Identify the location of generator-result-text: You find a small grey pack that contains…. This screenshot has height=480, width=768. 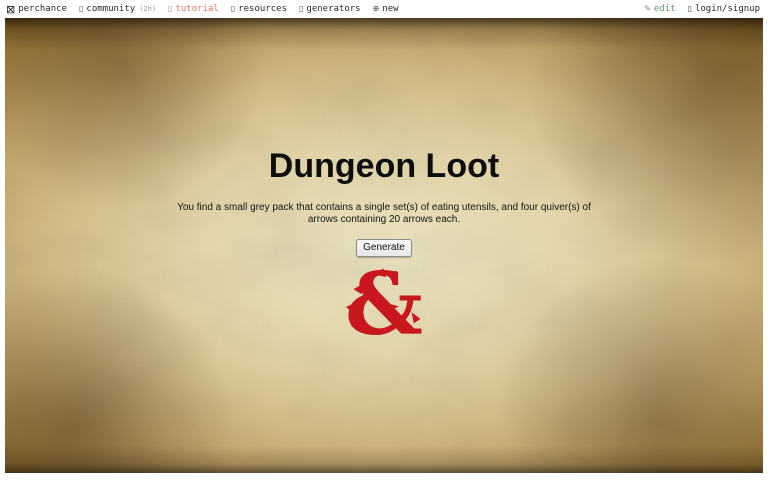
(384, 213).